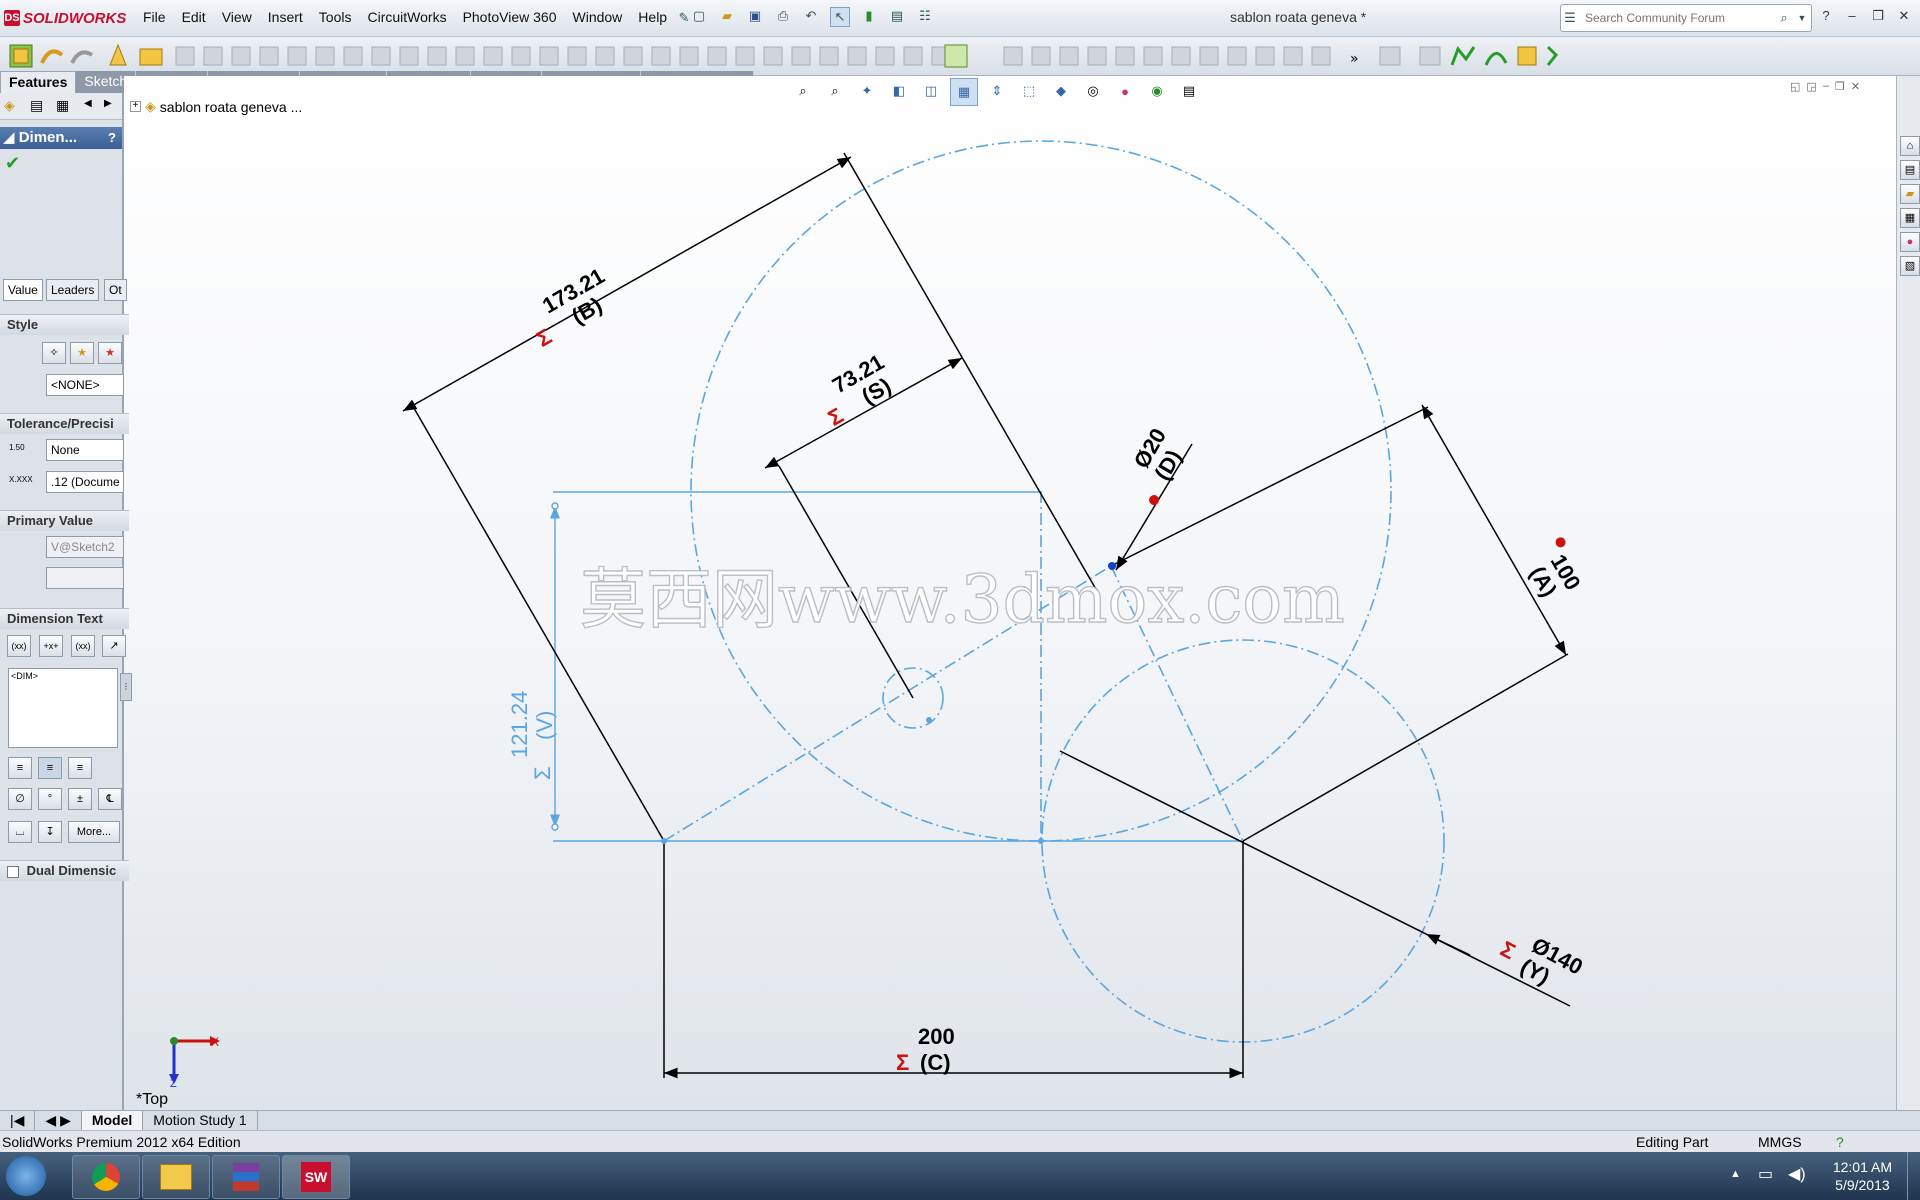 This screenshot has height=1200, width=1920. I want to click on custom-properties-icon: ▧, so click(1910, 266).